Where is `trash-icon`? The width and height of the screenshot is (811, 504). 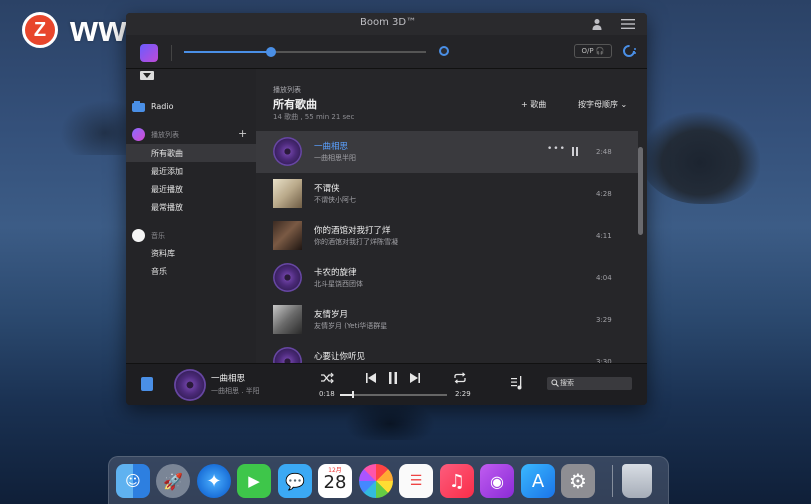
trash-icon is located at coordinates (637, 481).